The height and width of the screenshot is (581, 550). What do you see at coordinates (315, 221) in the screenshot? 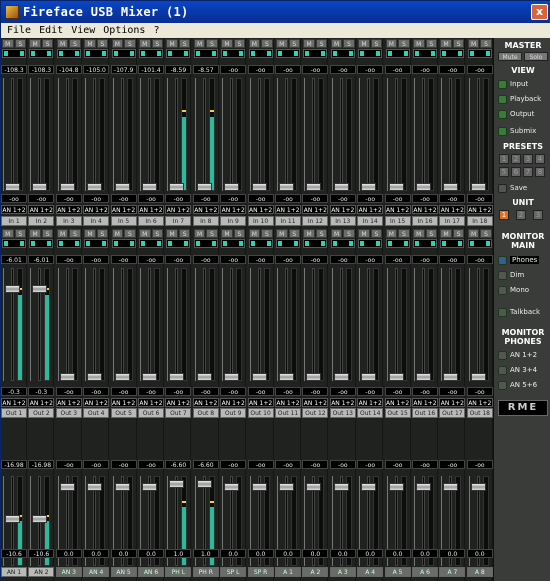
I see `channel-name: In 12` at bounding box center [315, 221].